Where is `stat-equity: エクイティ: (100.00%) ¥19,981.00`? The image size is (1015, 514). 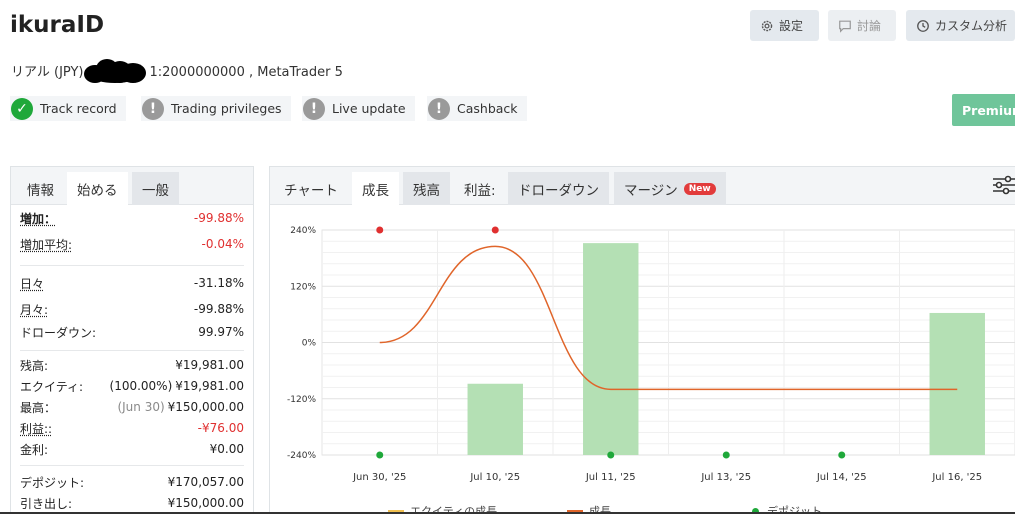
stat-equity: エクイティ: (100.00%) ¥19,981.00 is located at coordinates (132, 386).